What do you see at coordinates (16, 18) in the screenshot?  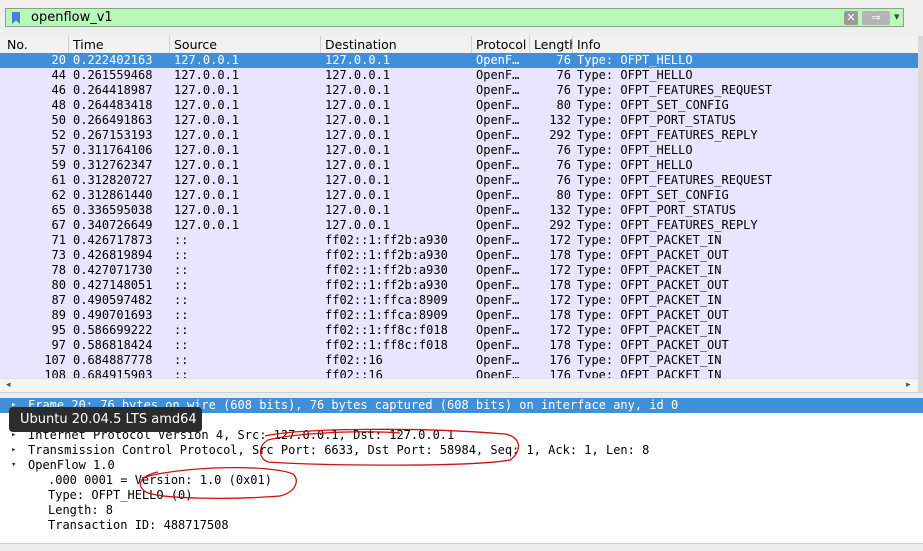 I see `bookmark-icon` at bounding box center [16, 18].